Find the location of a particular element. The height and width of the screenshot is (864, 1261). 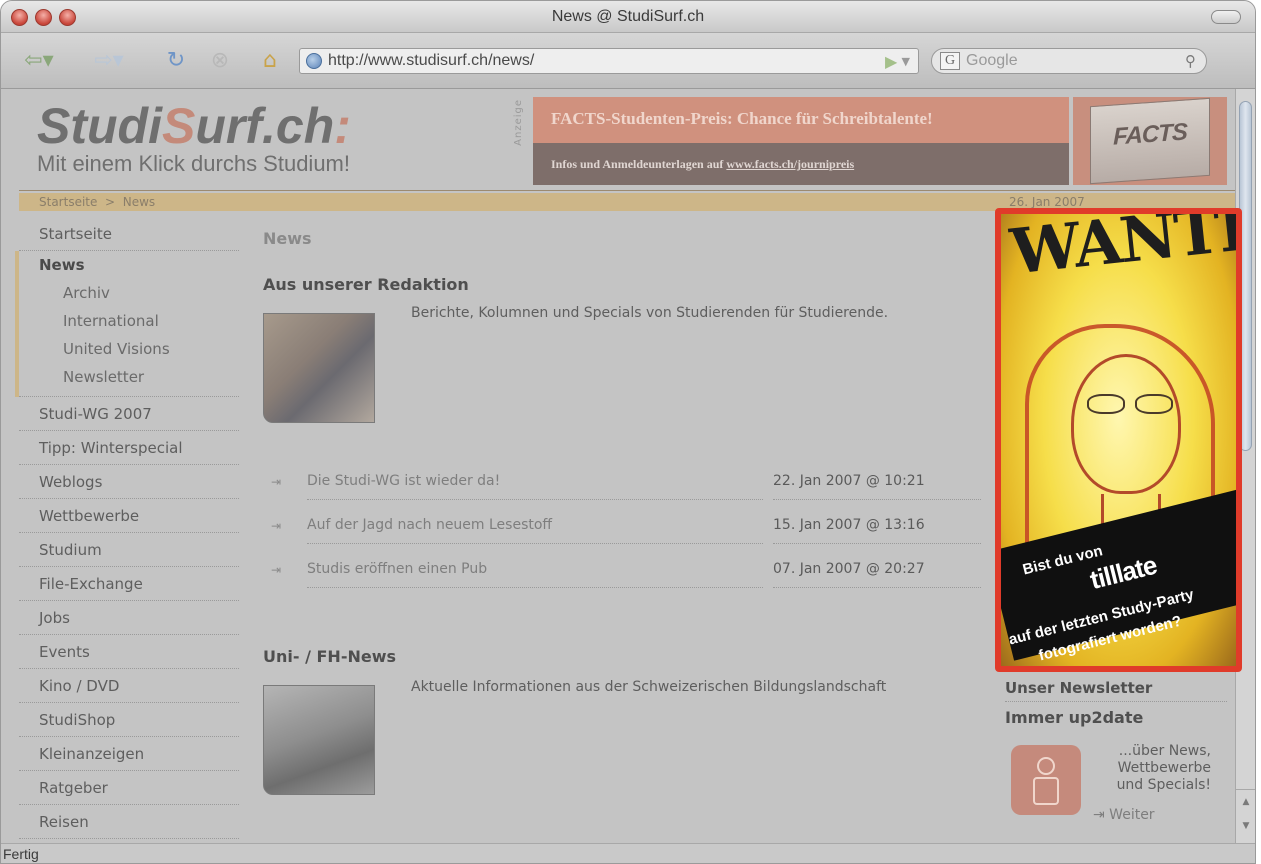

sidebar-subitem-united-visions: United Visions is located at coordinates (129, 349).